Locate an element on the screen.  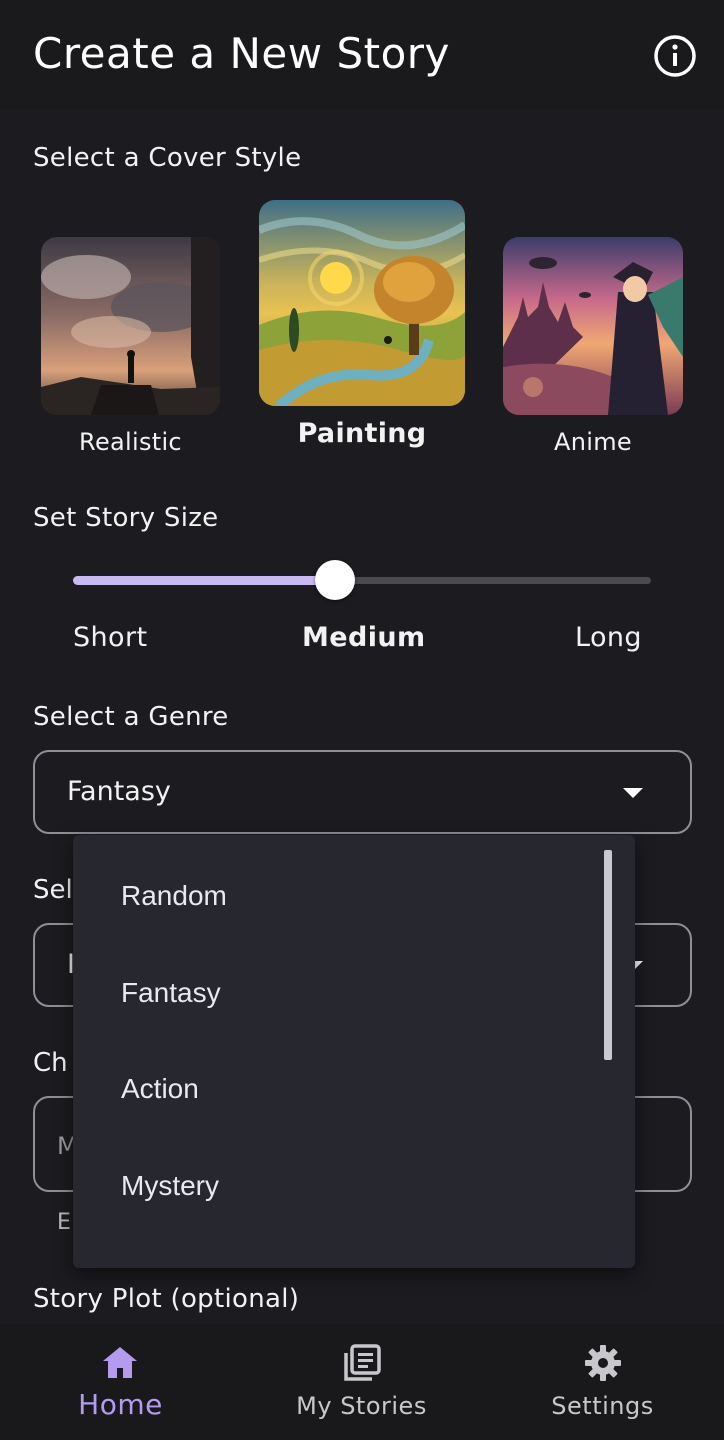
gear-icon is located at coordinates (603, 1363).